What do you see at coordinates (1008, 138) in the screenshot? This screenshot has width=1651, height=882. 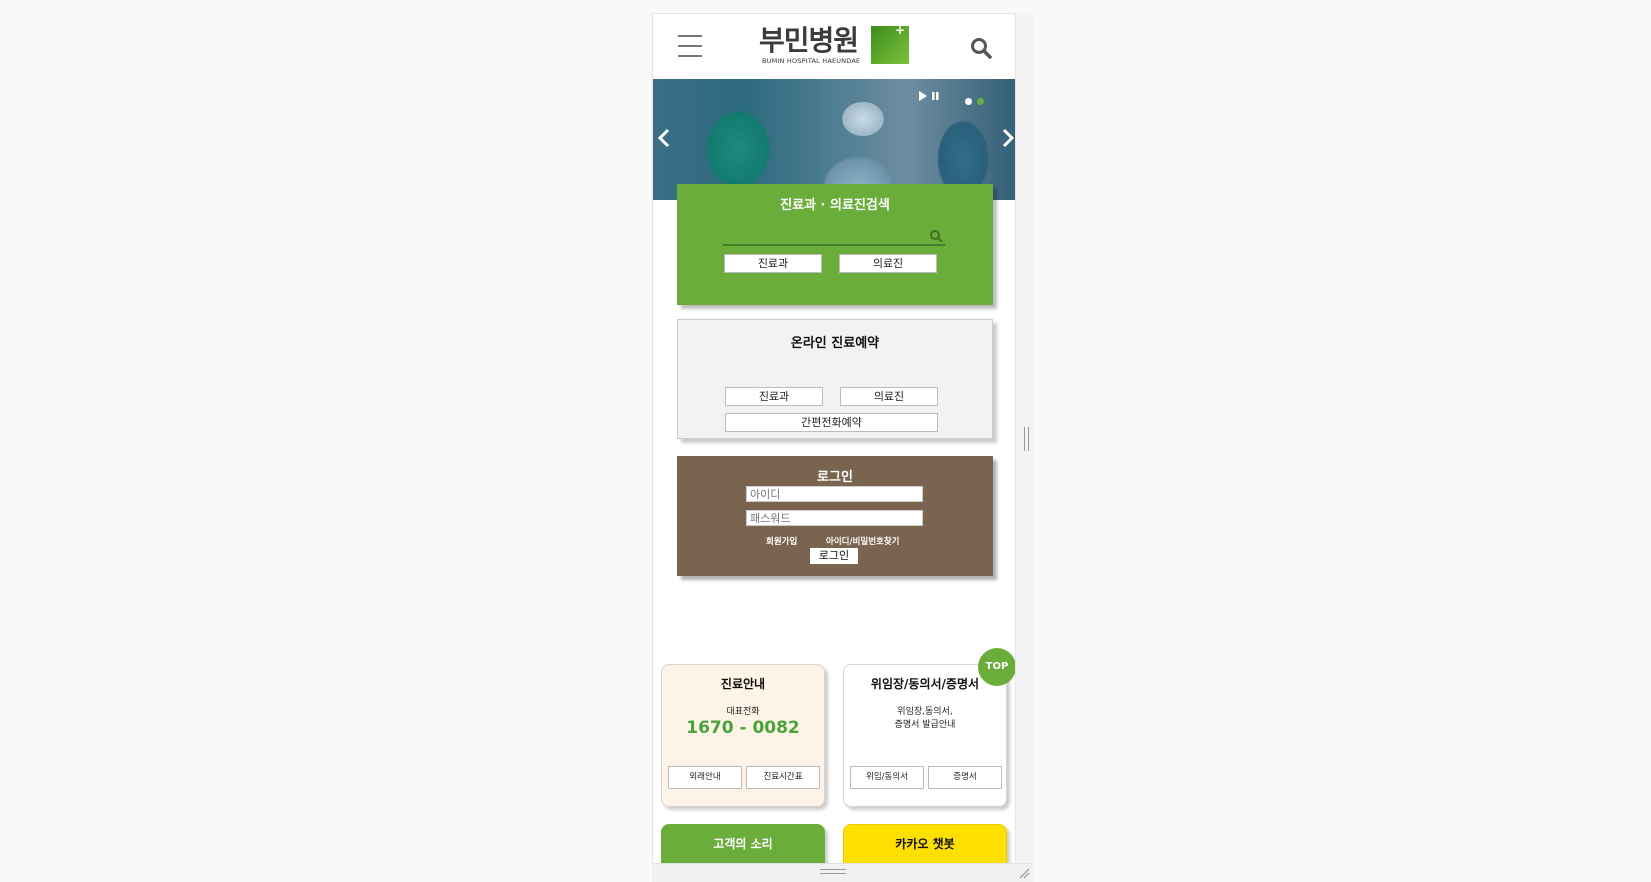 I see `chevron-right-icon` at bounding box center [1008, 138].